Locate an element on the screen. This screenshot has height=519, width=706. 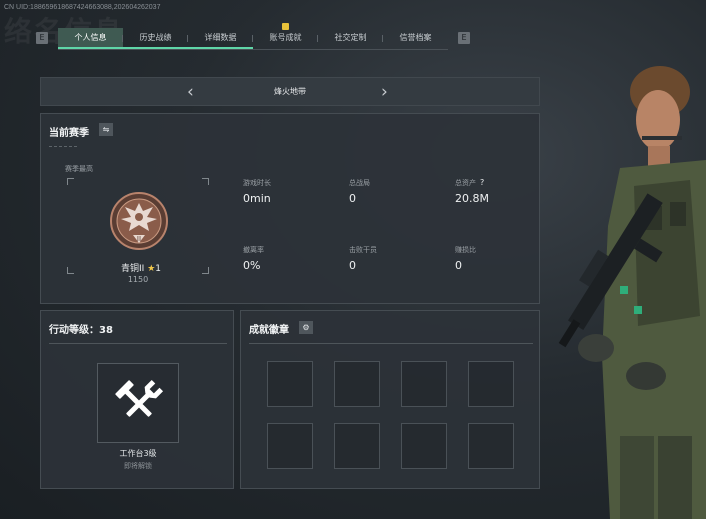
stat-value-playtime: 0min is located at coordinates (257, 198).